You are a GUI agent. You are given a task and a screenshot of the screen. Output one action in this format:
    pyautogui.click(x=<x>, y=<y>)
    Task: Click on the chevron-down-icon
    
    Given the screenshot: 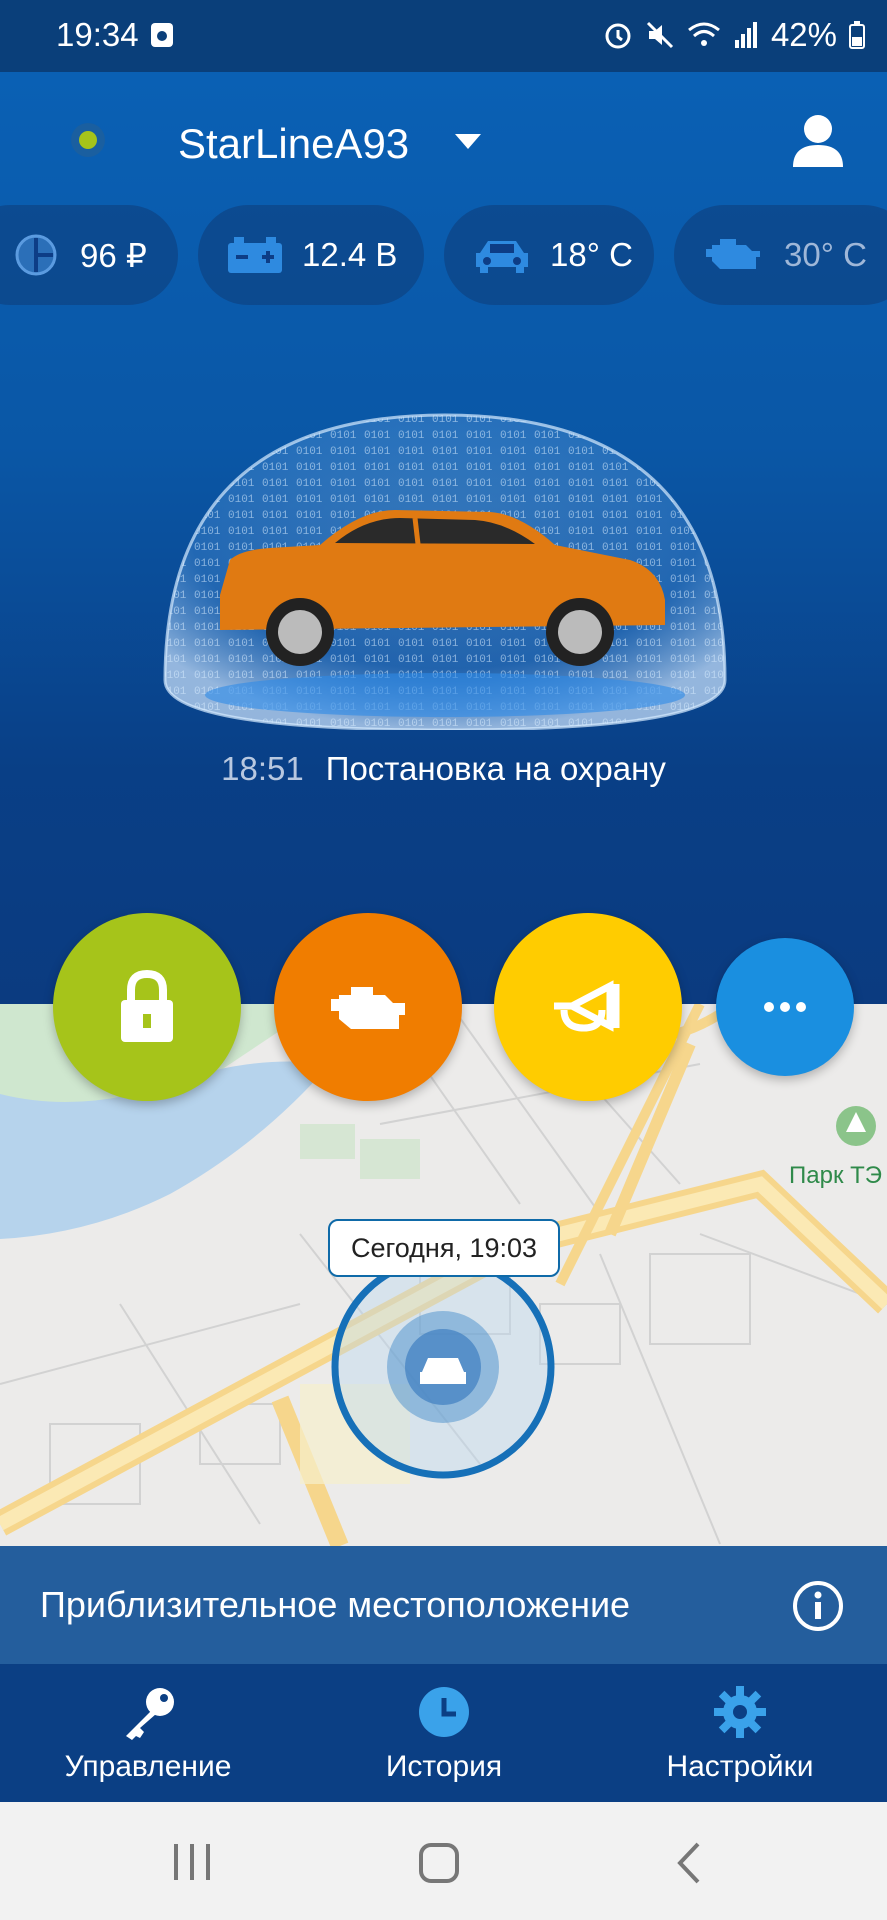 What is the action you would take?
    pyautogui.click(x=468, y=142)
    